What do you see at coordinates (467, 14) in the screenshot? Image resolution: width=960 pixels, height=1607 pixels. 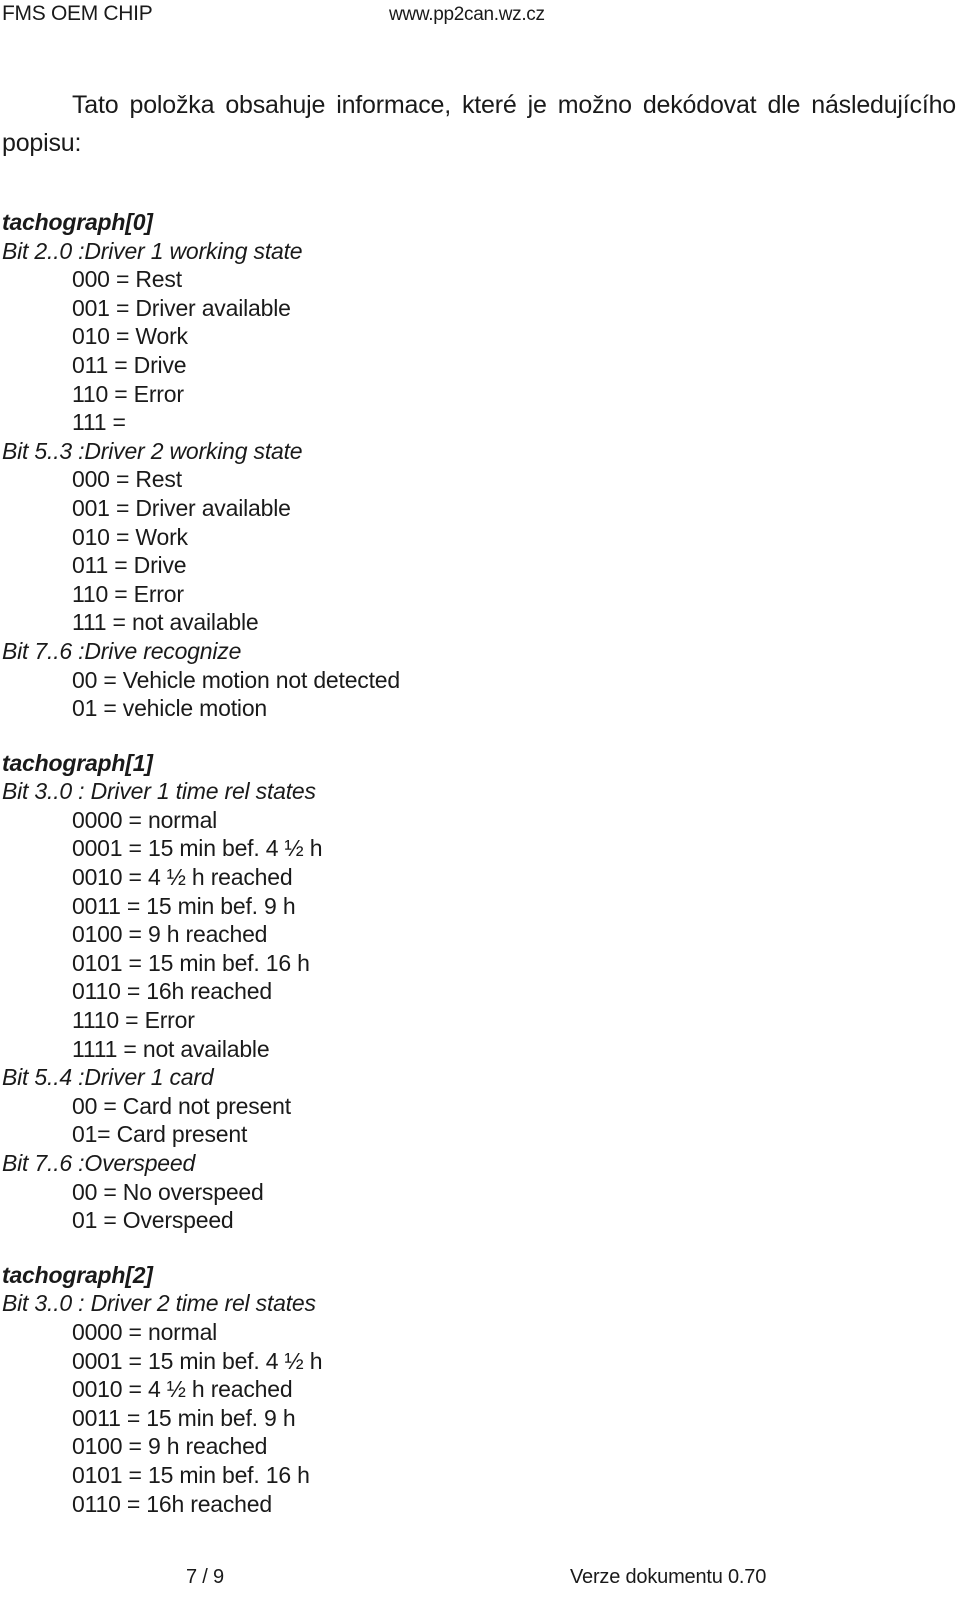 I see `header-website-url: www.pp2can.wz.cz` at bounding box center [467, 14].